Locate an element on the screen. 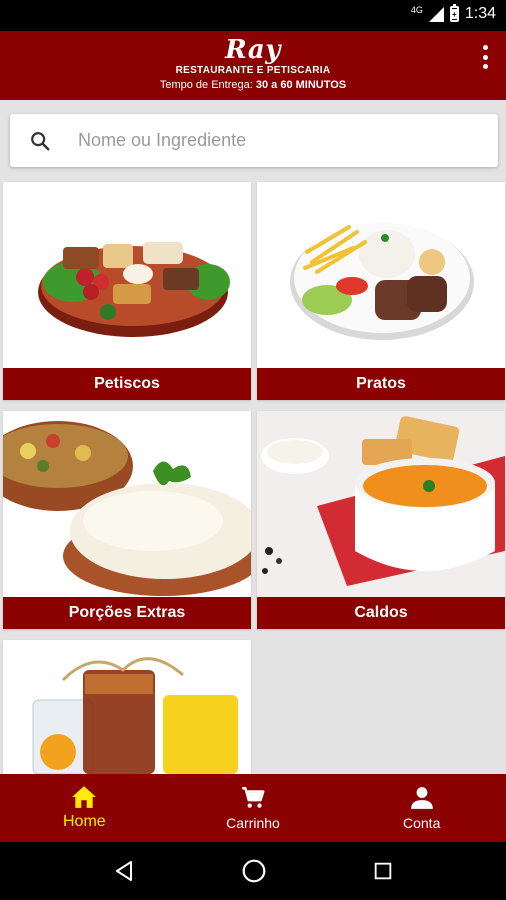 The height and width of the screenshot is (900, 506). delivery-time: 30 a 60 MINUTOS is located at coordinates (301, 85).